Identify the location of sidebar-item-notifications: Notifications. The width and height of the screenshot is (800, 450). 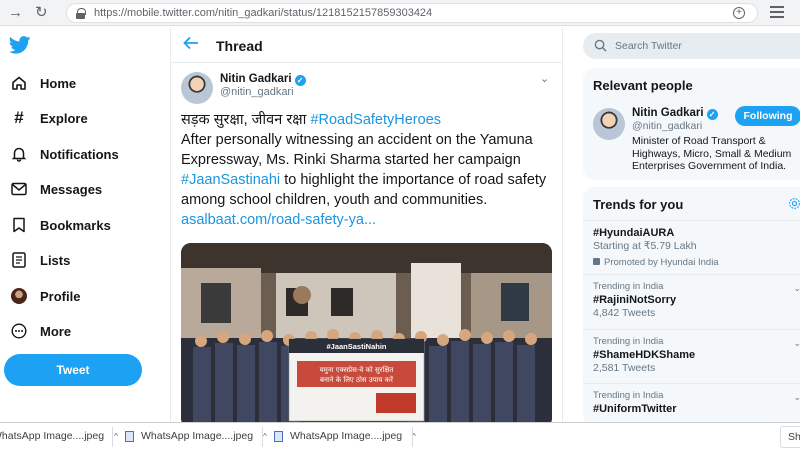
(64, 154).